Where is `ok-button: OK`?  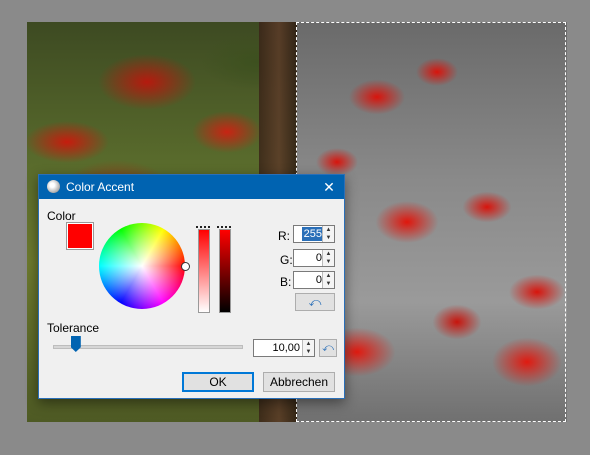 ok-button: OK is located at coordinates (218, 382).